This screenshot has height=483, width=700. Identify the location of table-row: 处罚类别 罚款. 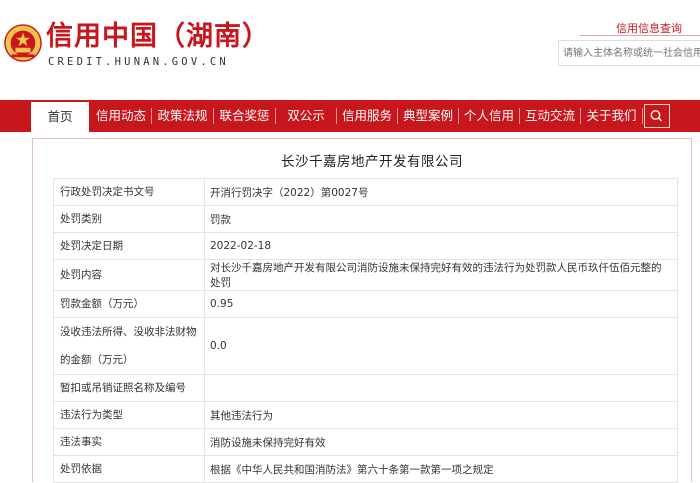
(365, 219).